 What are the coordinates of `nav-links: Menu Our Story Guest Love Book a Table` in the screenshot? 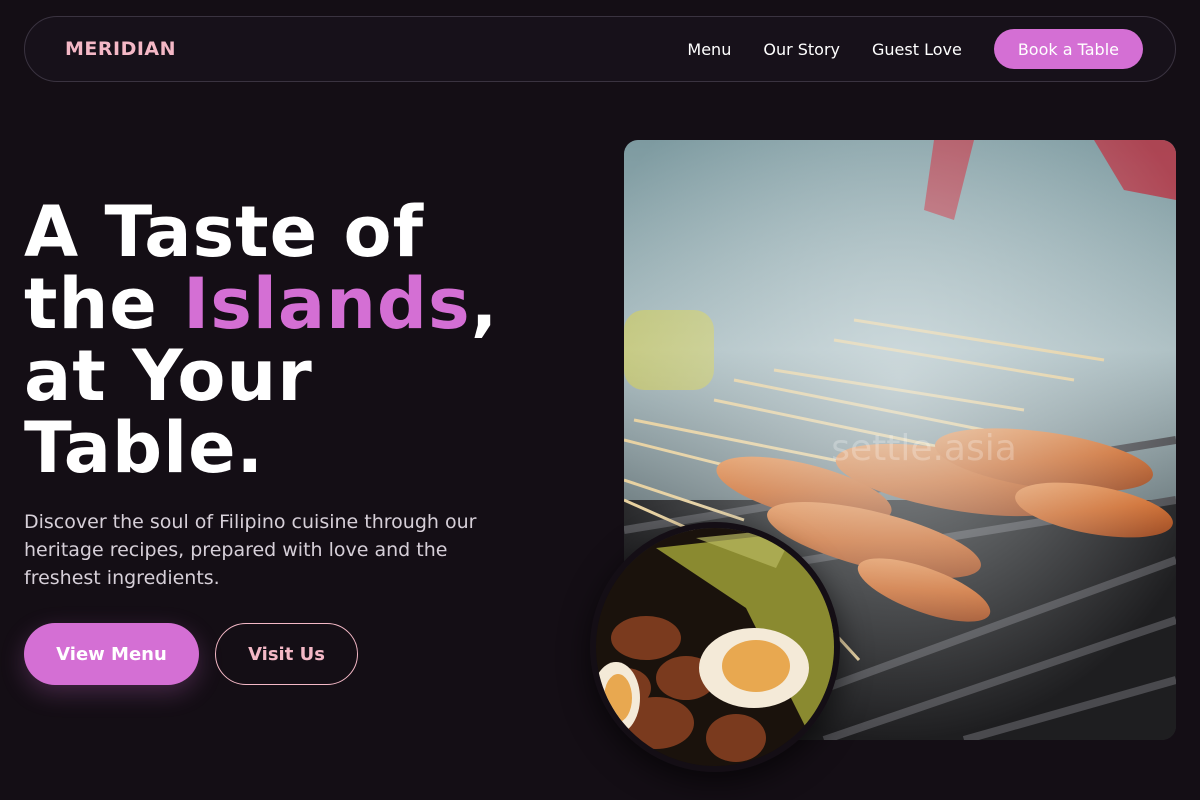 It's located at (915, 49).